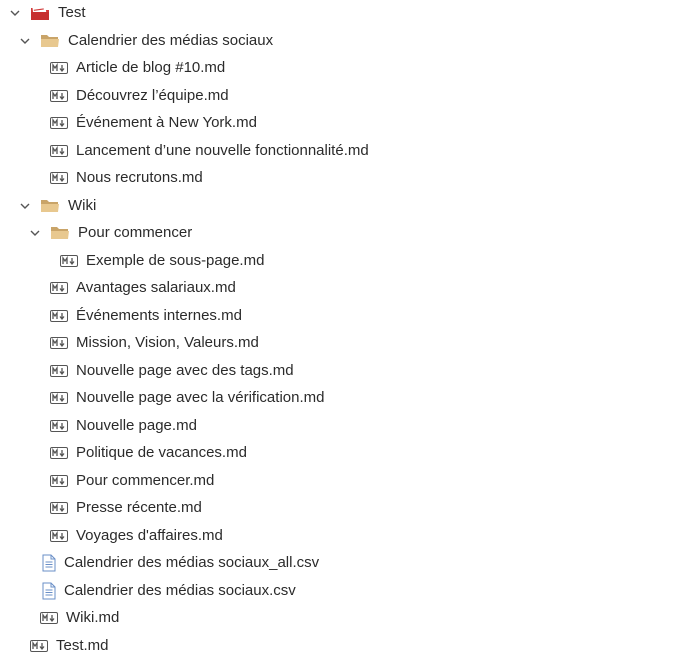  What do you see at coordinates (180, 590) in the screenshot?
I see `tree-item-label: Calendrier des médias sociaux.csv` at bounding box center [180, 590].